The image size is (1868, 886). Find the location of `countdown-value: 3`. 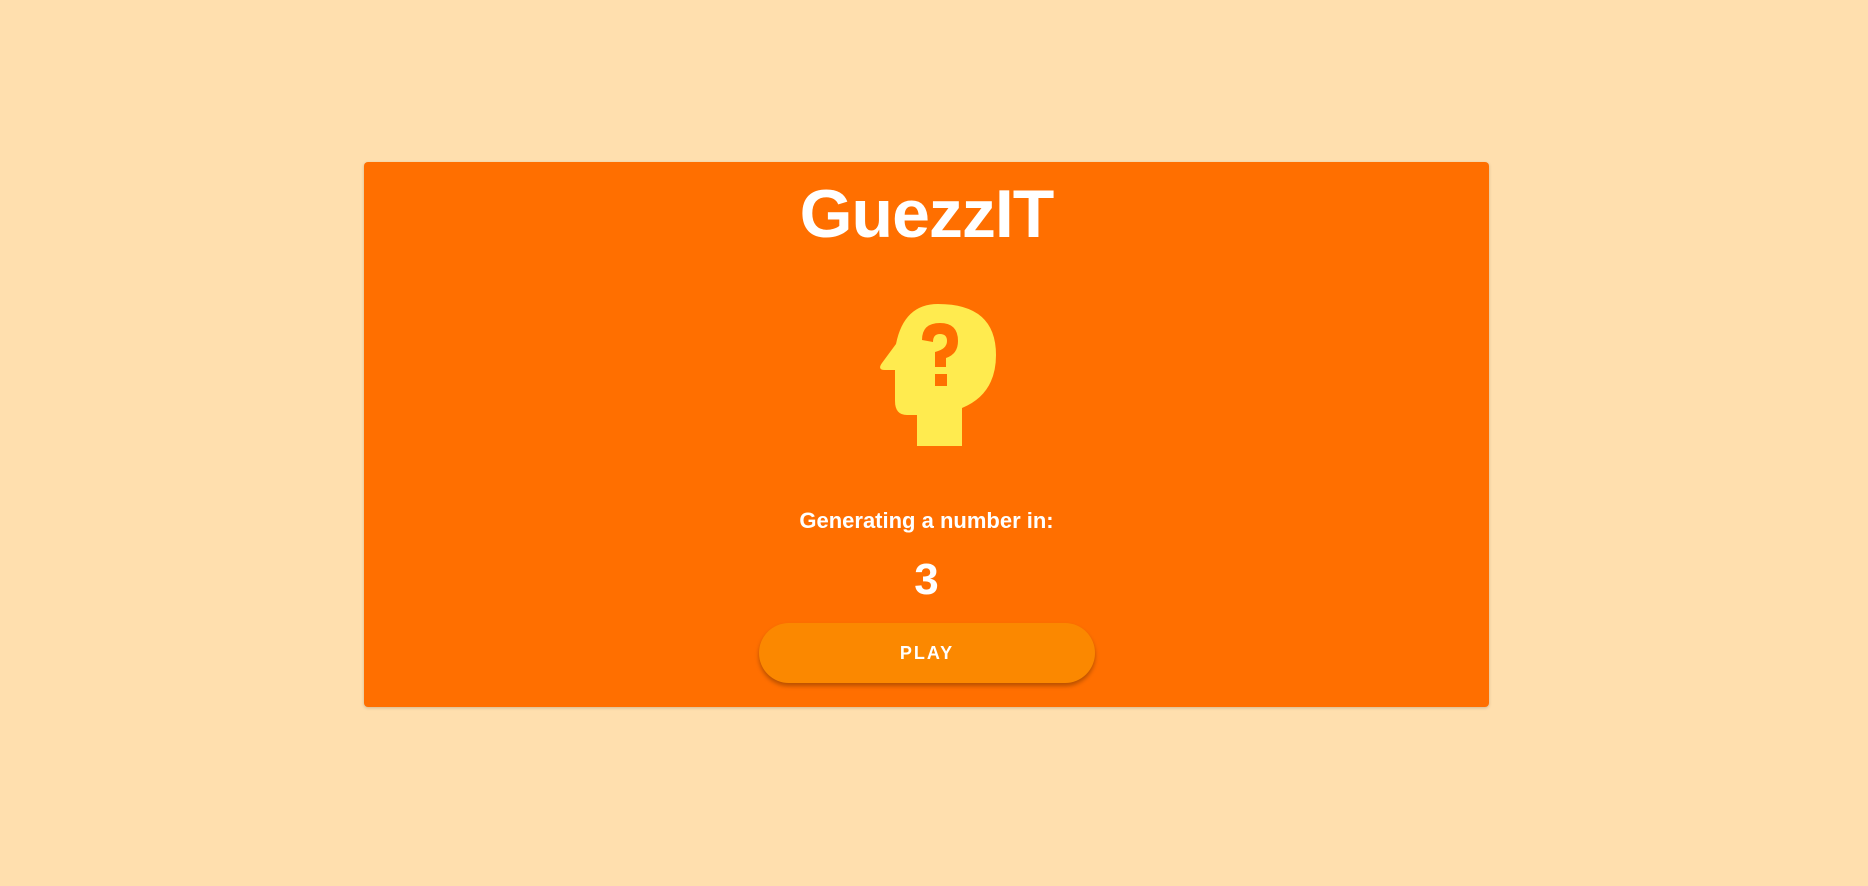

countdown-value: 3 is located at coordinates (926, 579).